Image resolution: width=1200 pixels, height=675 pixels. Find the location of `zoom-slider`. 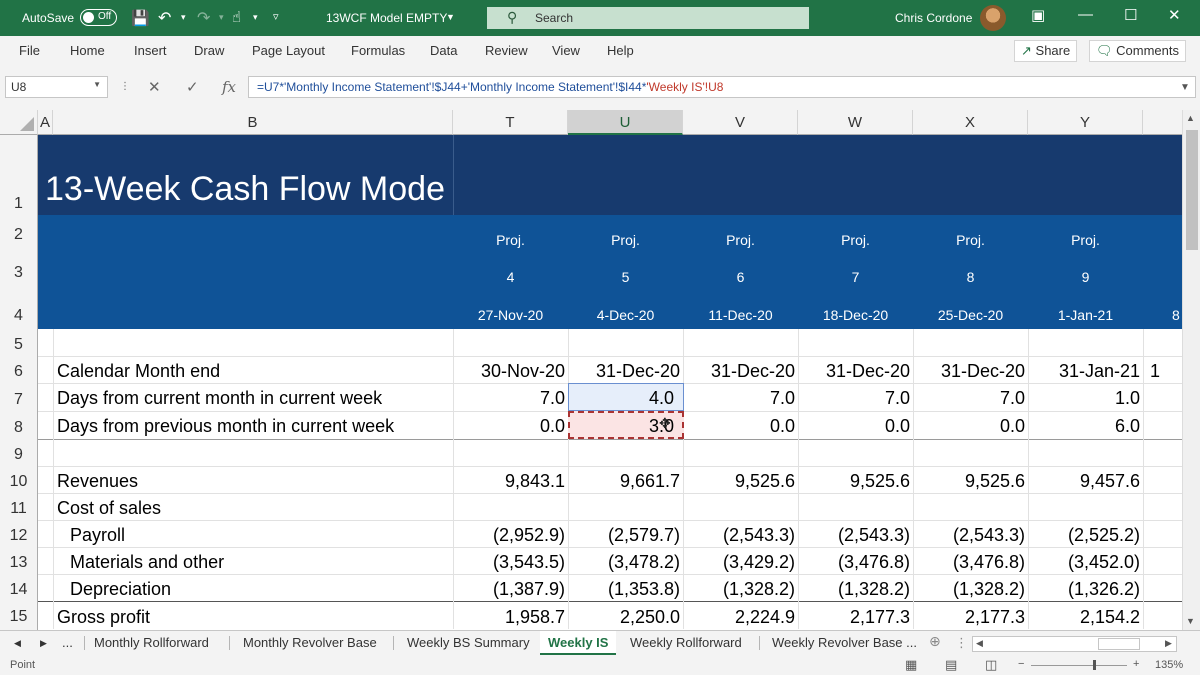

zoom-slider is located at coordinates (1079, 665).